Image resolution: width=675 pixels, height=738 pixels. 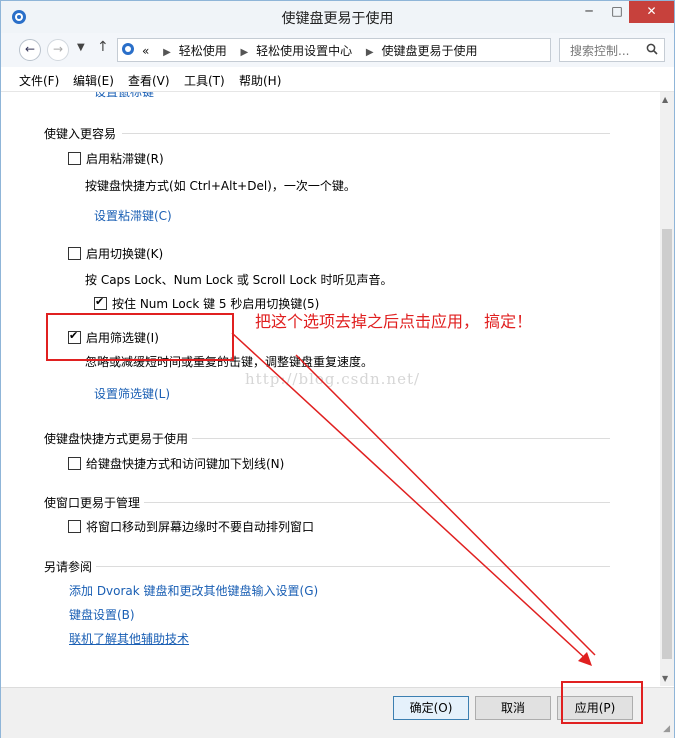 What do you see at coordinates (39, 80) in the screenshot?
I see `menu-file: 文件(F)` at bounding box center [39, 80].